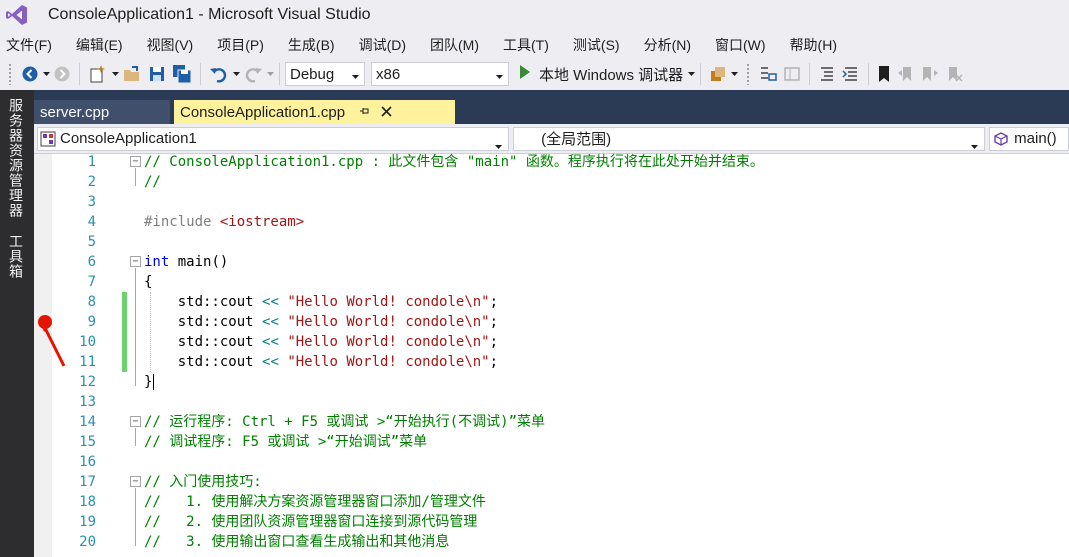  I want to click on bookmark-icon, so click(884, 74).